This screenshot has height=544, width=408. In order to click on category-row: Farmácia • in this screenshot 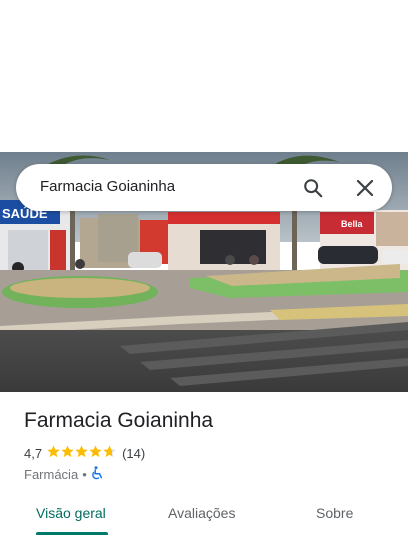, I will do `click(64, 474)`.